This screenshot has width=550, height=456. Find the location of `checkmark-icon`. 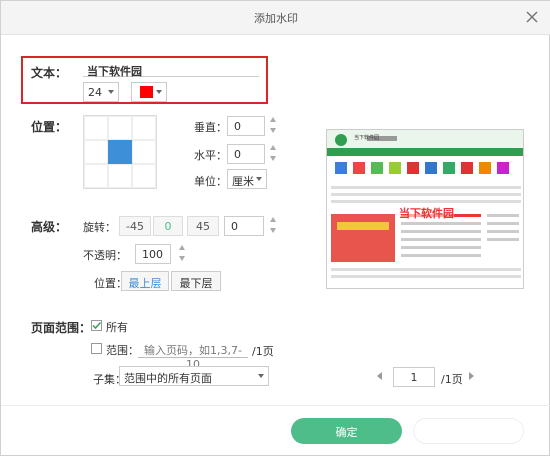

checkmark-icon is located at coordinates (97, 325).